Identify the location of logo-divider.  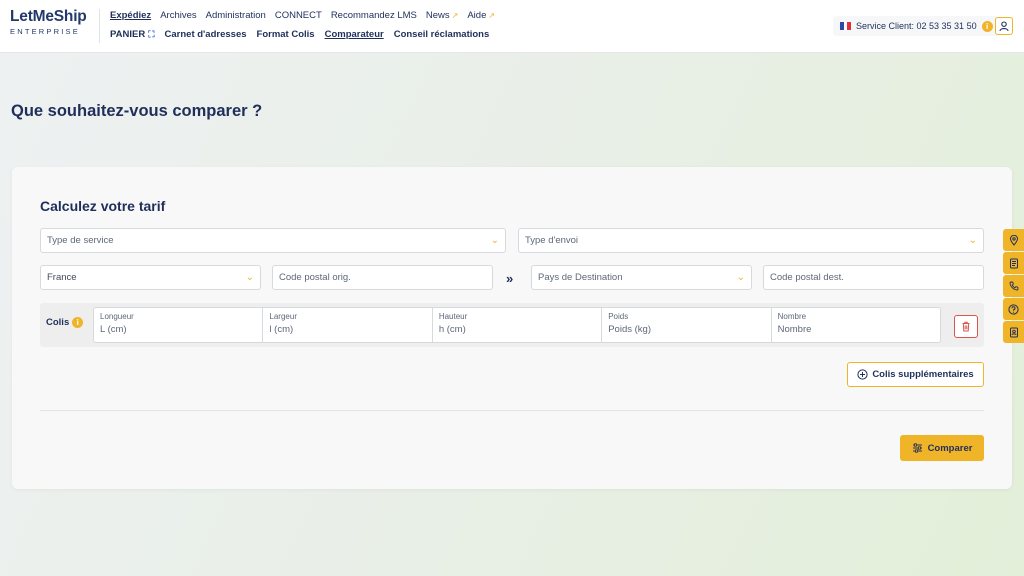
(99, 26).